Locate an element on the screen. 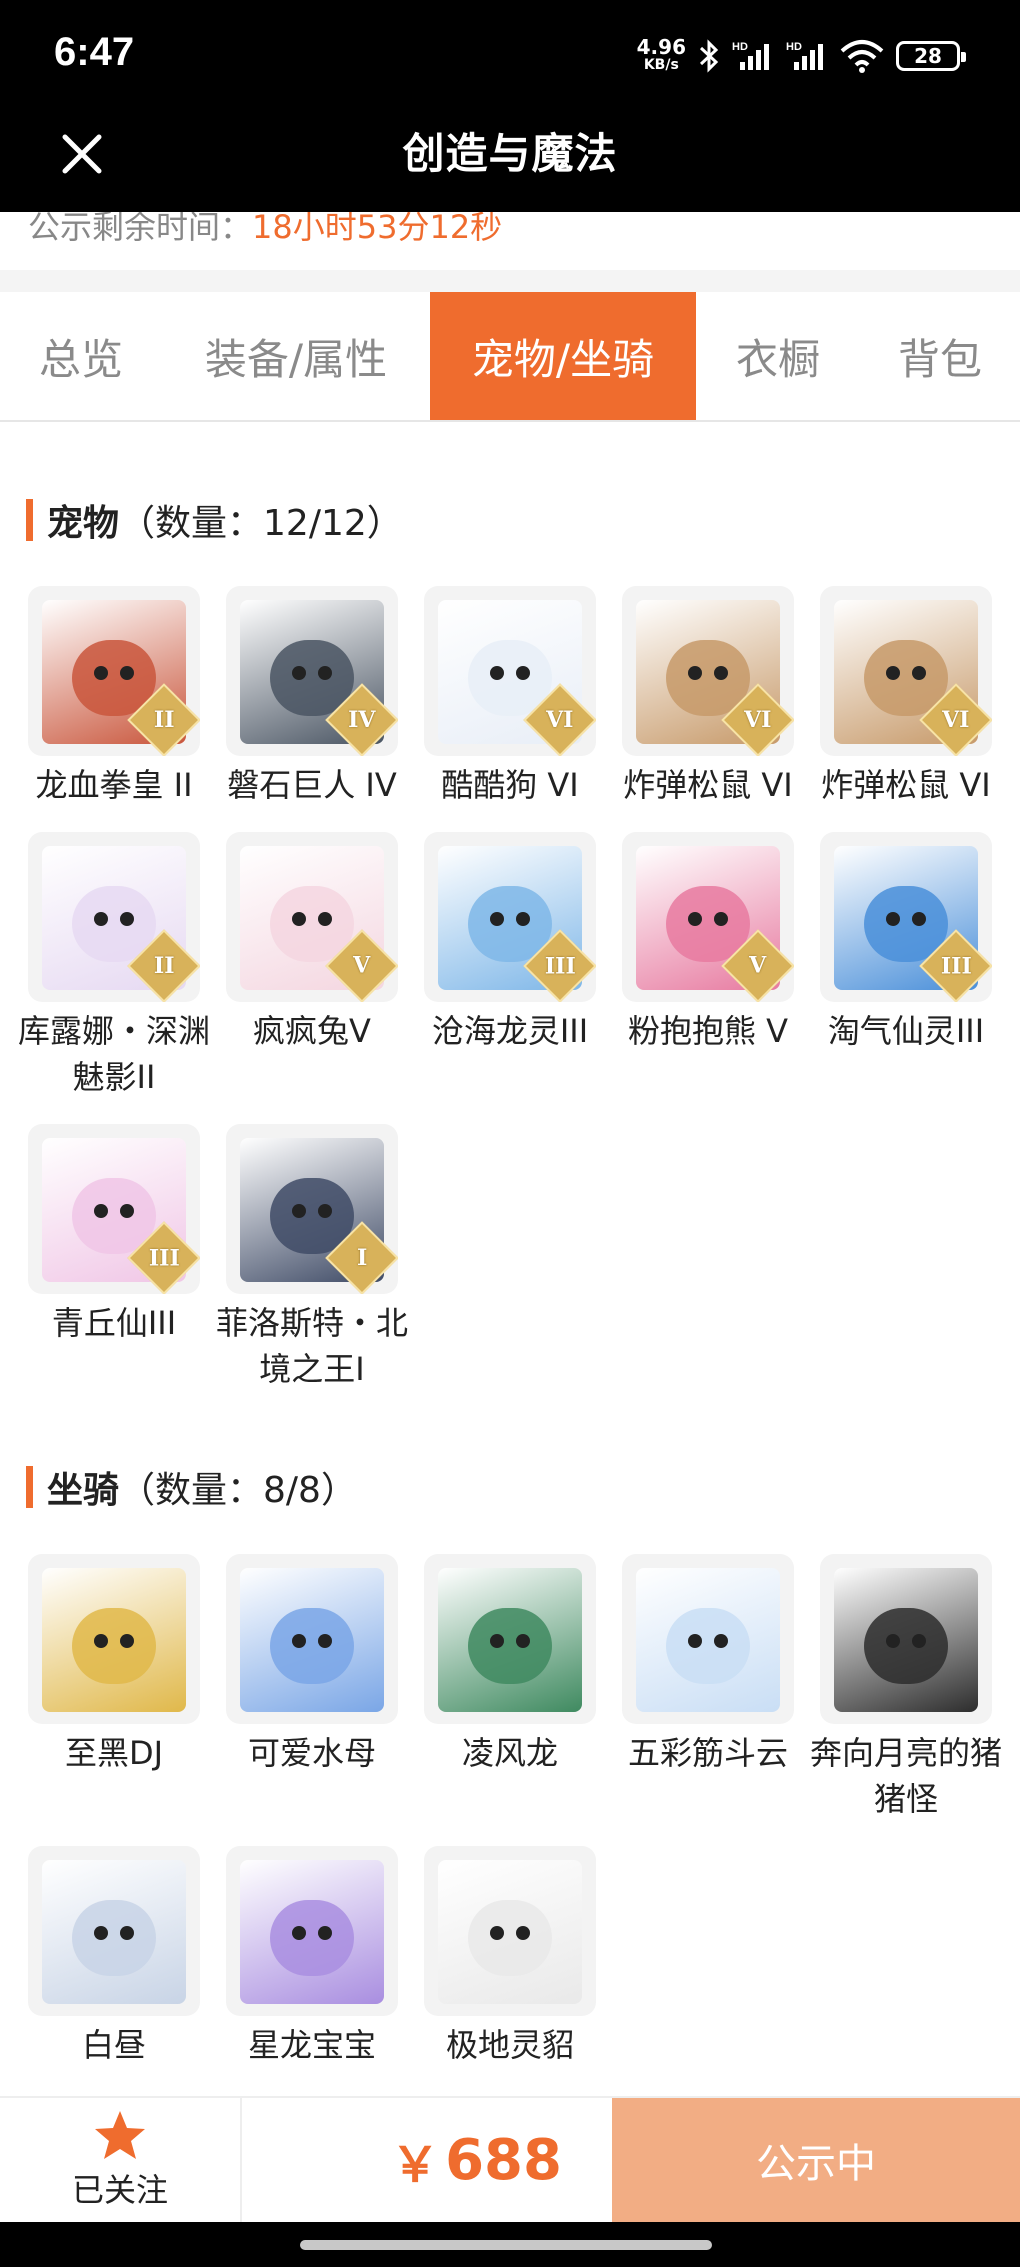 This screenshot has width=1020, height=2267. pets-item: I 菲洛斯特・北境之王I is located at coordinates (312, 1258).